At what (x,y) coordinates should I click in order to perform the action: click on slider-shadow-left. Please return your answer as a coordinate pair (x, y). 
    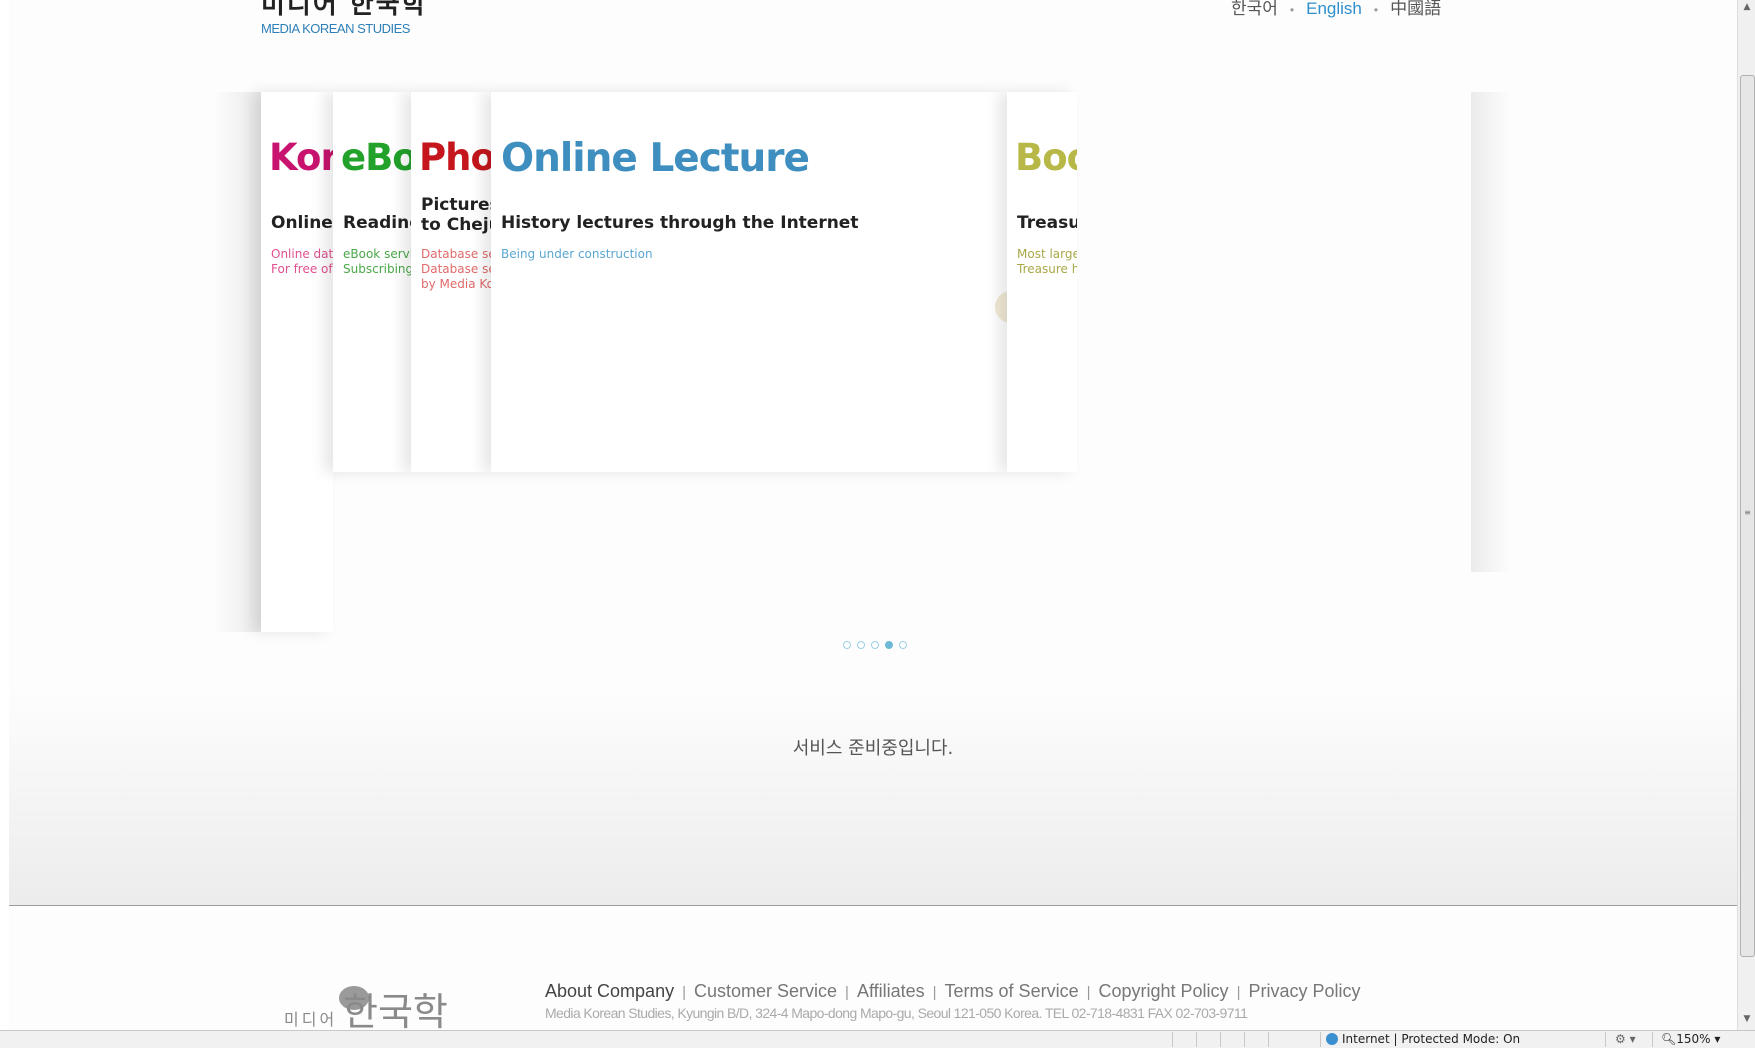
    Looking at the image, I should click on (237, 362).